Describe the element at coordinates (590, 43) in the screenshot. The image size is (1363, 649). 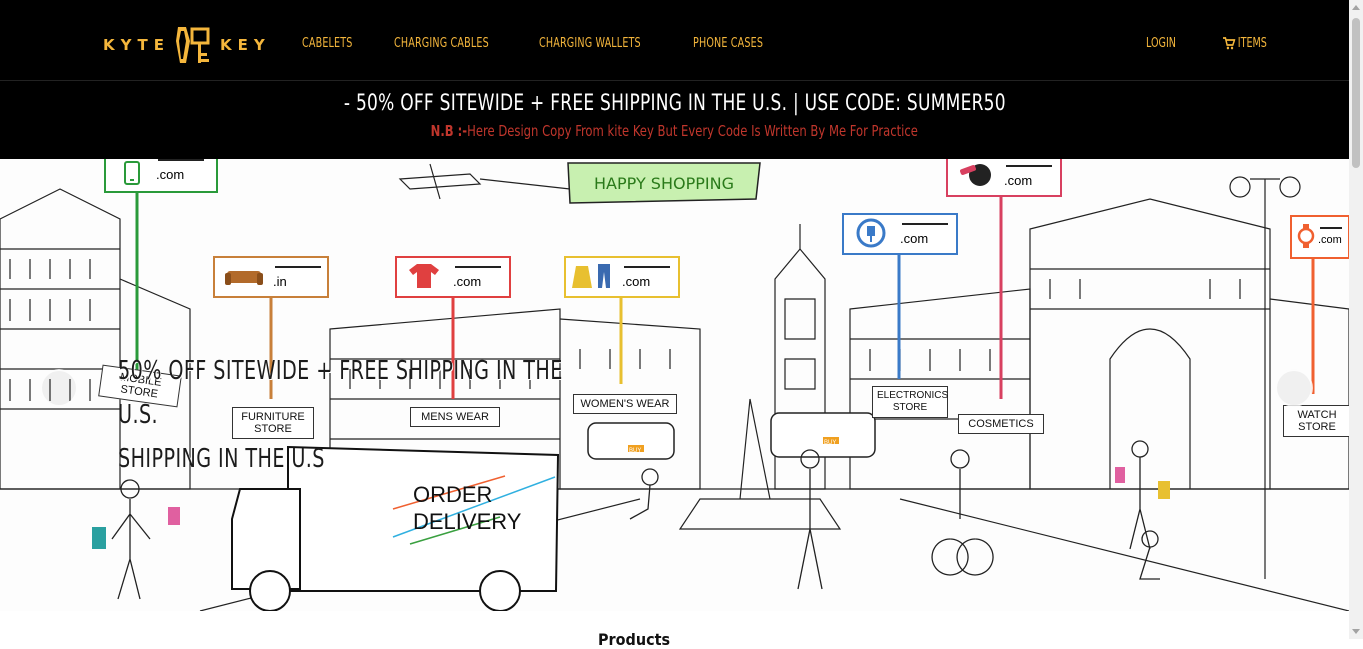
I see `nav-charging-wallets: CHARGING WALLETS` at that location.